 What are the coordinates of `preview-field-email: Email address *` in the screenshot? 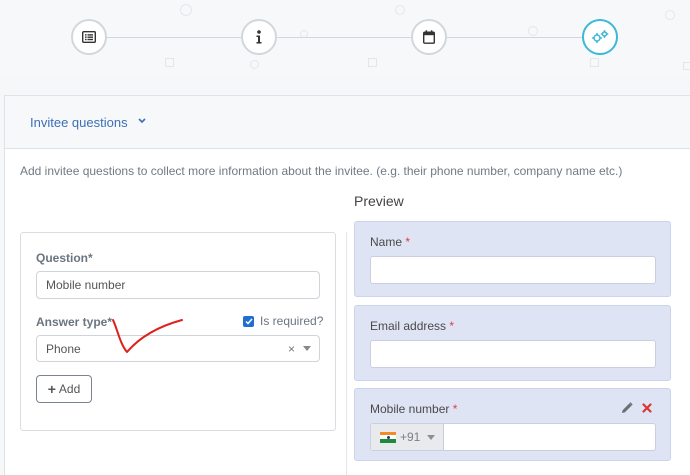 It's located at (512, 343).